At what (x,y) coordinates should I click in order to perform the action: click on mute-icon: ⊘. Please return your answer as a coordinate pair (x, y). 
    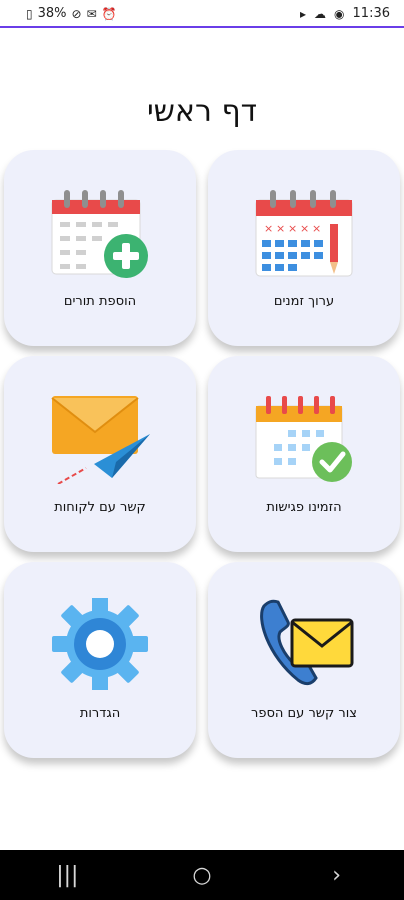
    Looking at the image, I should click on (76, 13).